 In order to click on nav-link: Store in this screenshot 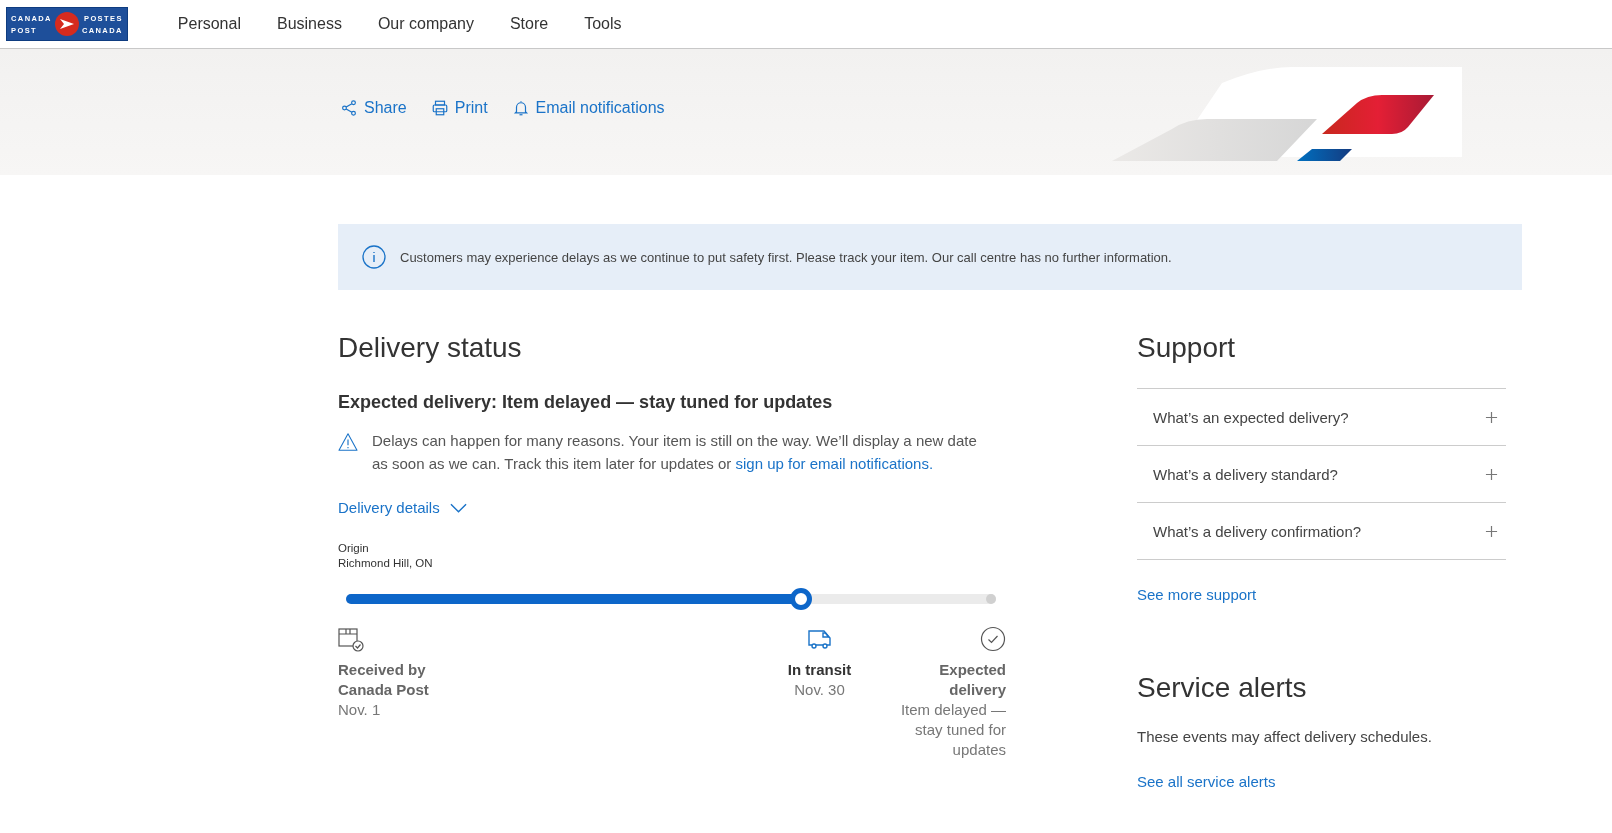, I will do `click(529, 24)`.